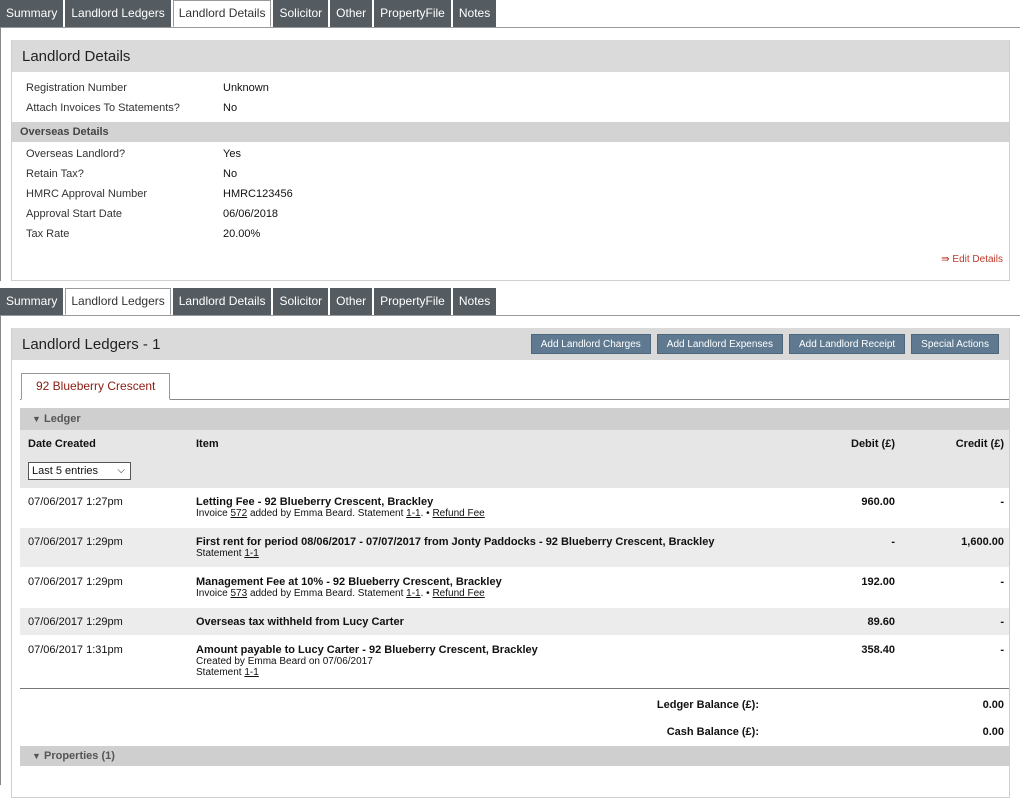 The image size is (1020, 798). What do you see at coordinates (300, 622) in the screenshot?
I see `row-item: Overseas tax withheld from Lucy Carter` at bounding box center [300, 622].